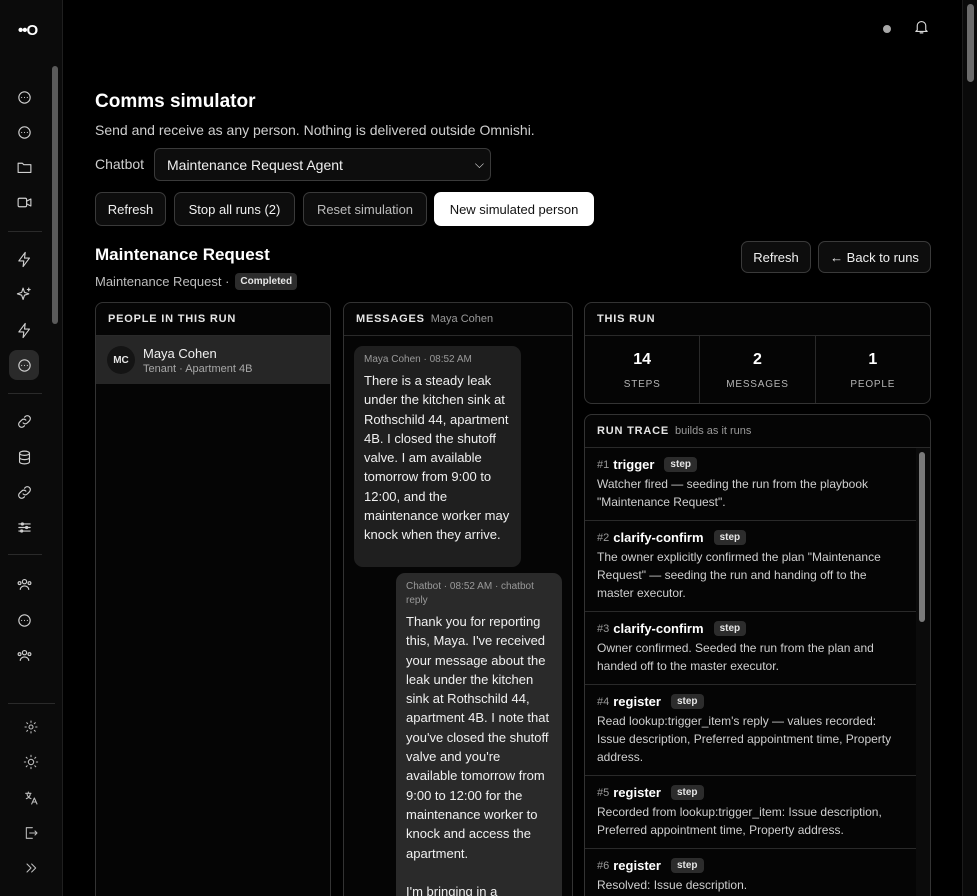 This screenshot has width=977, height=896. I want to click on app-logo: ••O, so click(31, 31).